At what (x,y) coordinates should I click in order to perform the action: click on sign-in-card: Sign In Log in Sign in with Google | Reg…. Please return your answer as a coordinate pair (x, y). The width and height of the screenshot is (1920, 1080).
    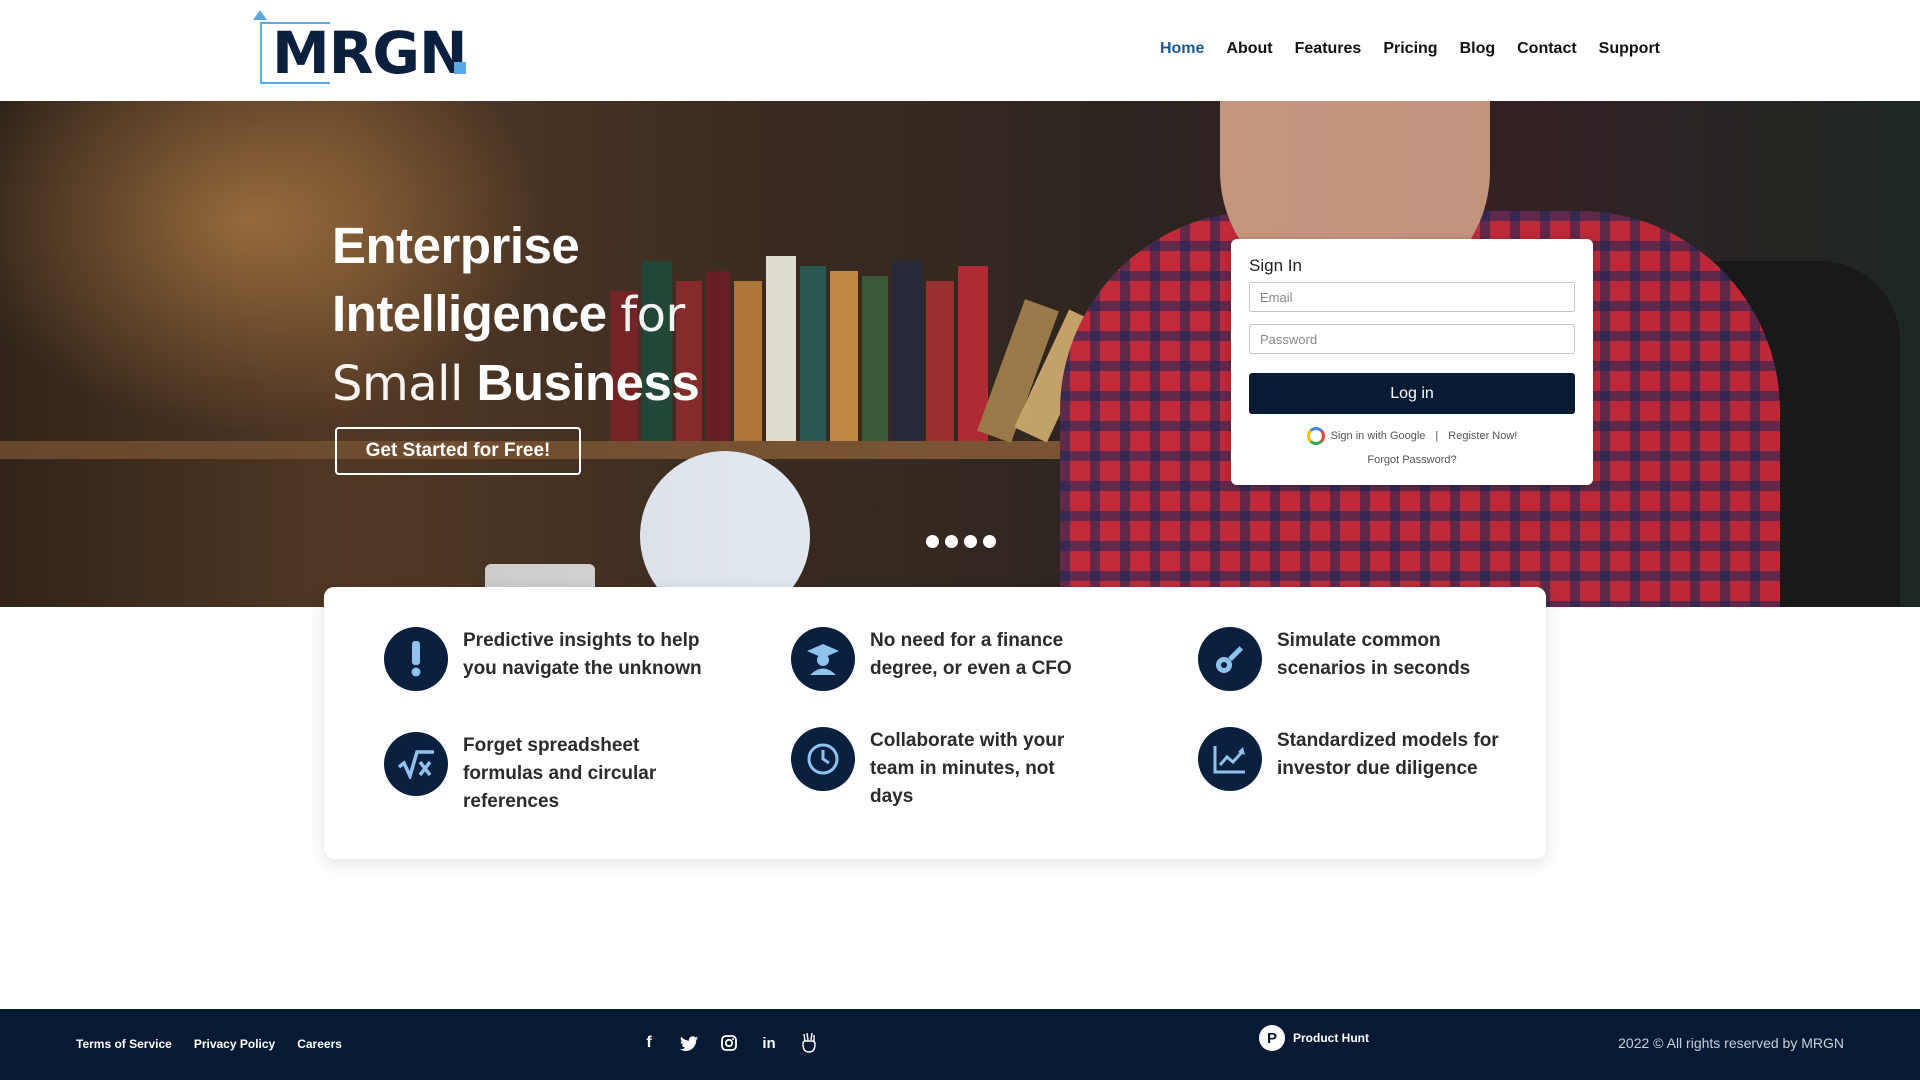
    Looking at the image, I should click on (1412, 362).